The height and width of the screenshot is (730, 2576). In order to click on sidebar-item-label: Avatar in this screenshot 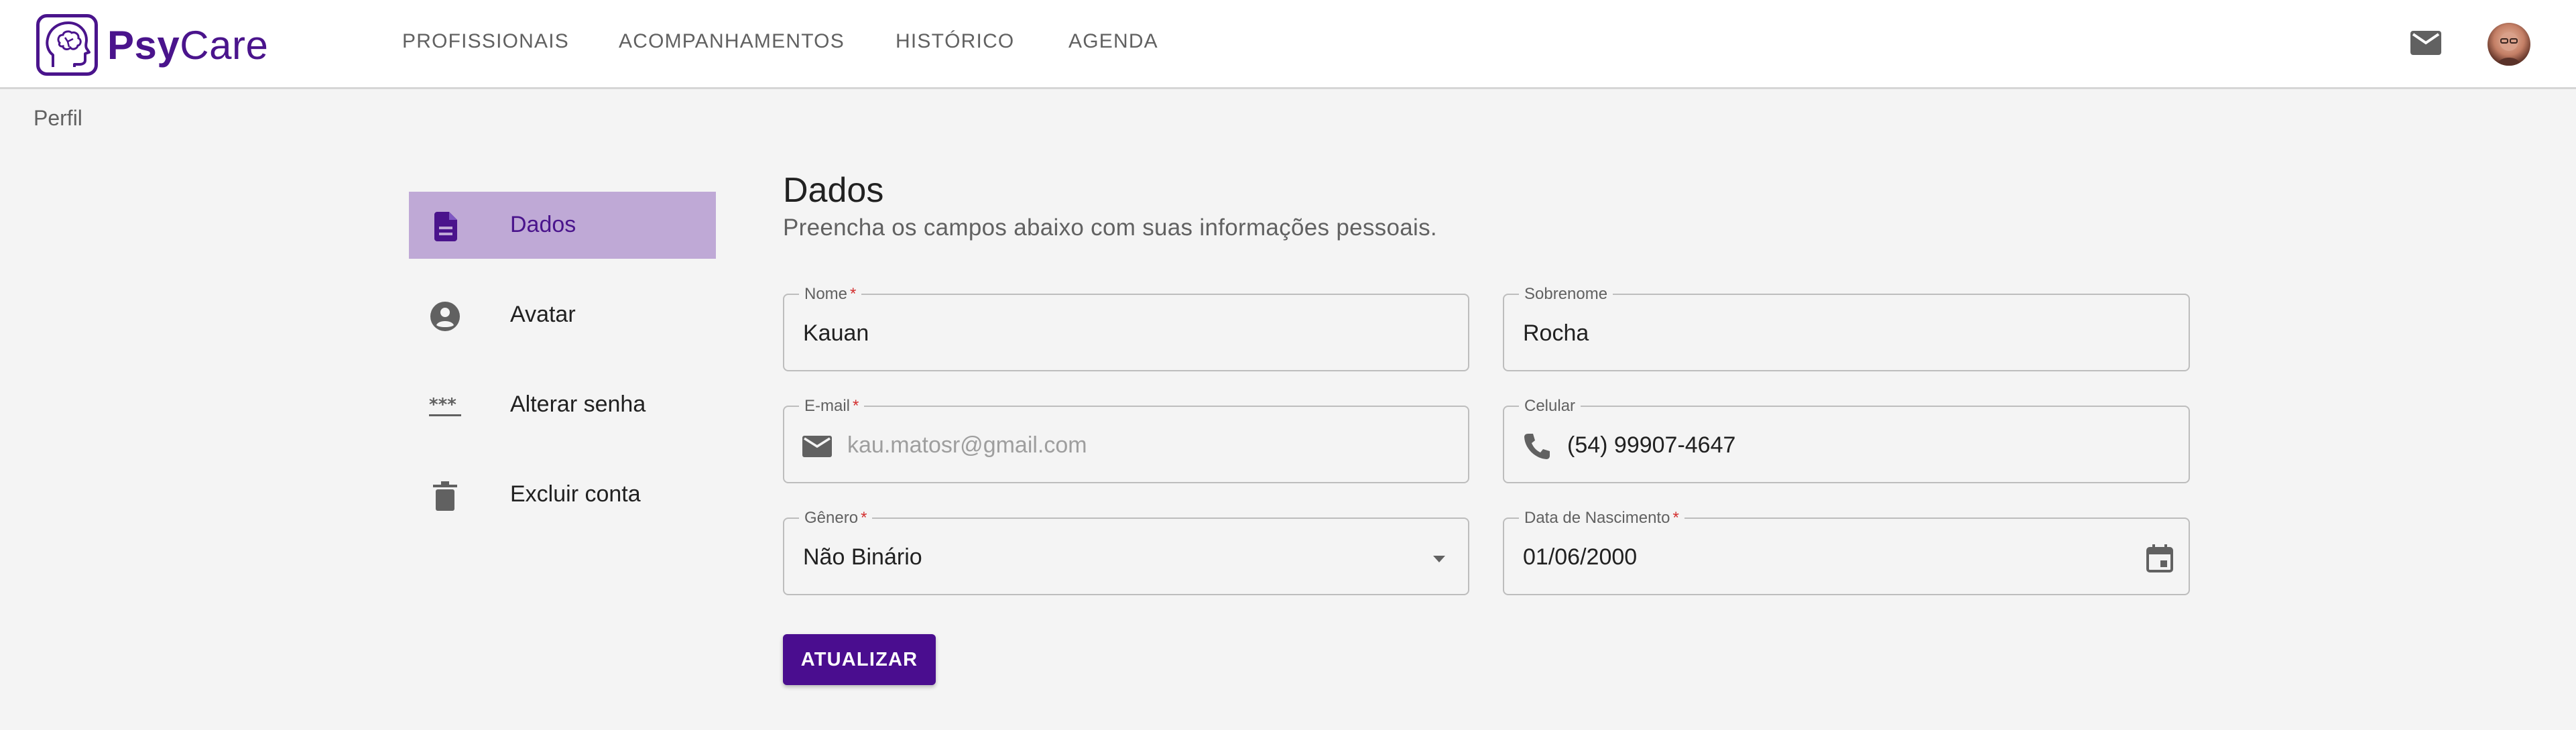, I will do `click(543, 314)`.